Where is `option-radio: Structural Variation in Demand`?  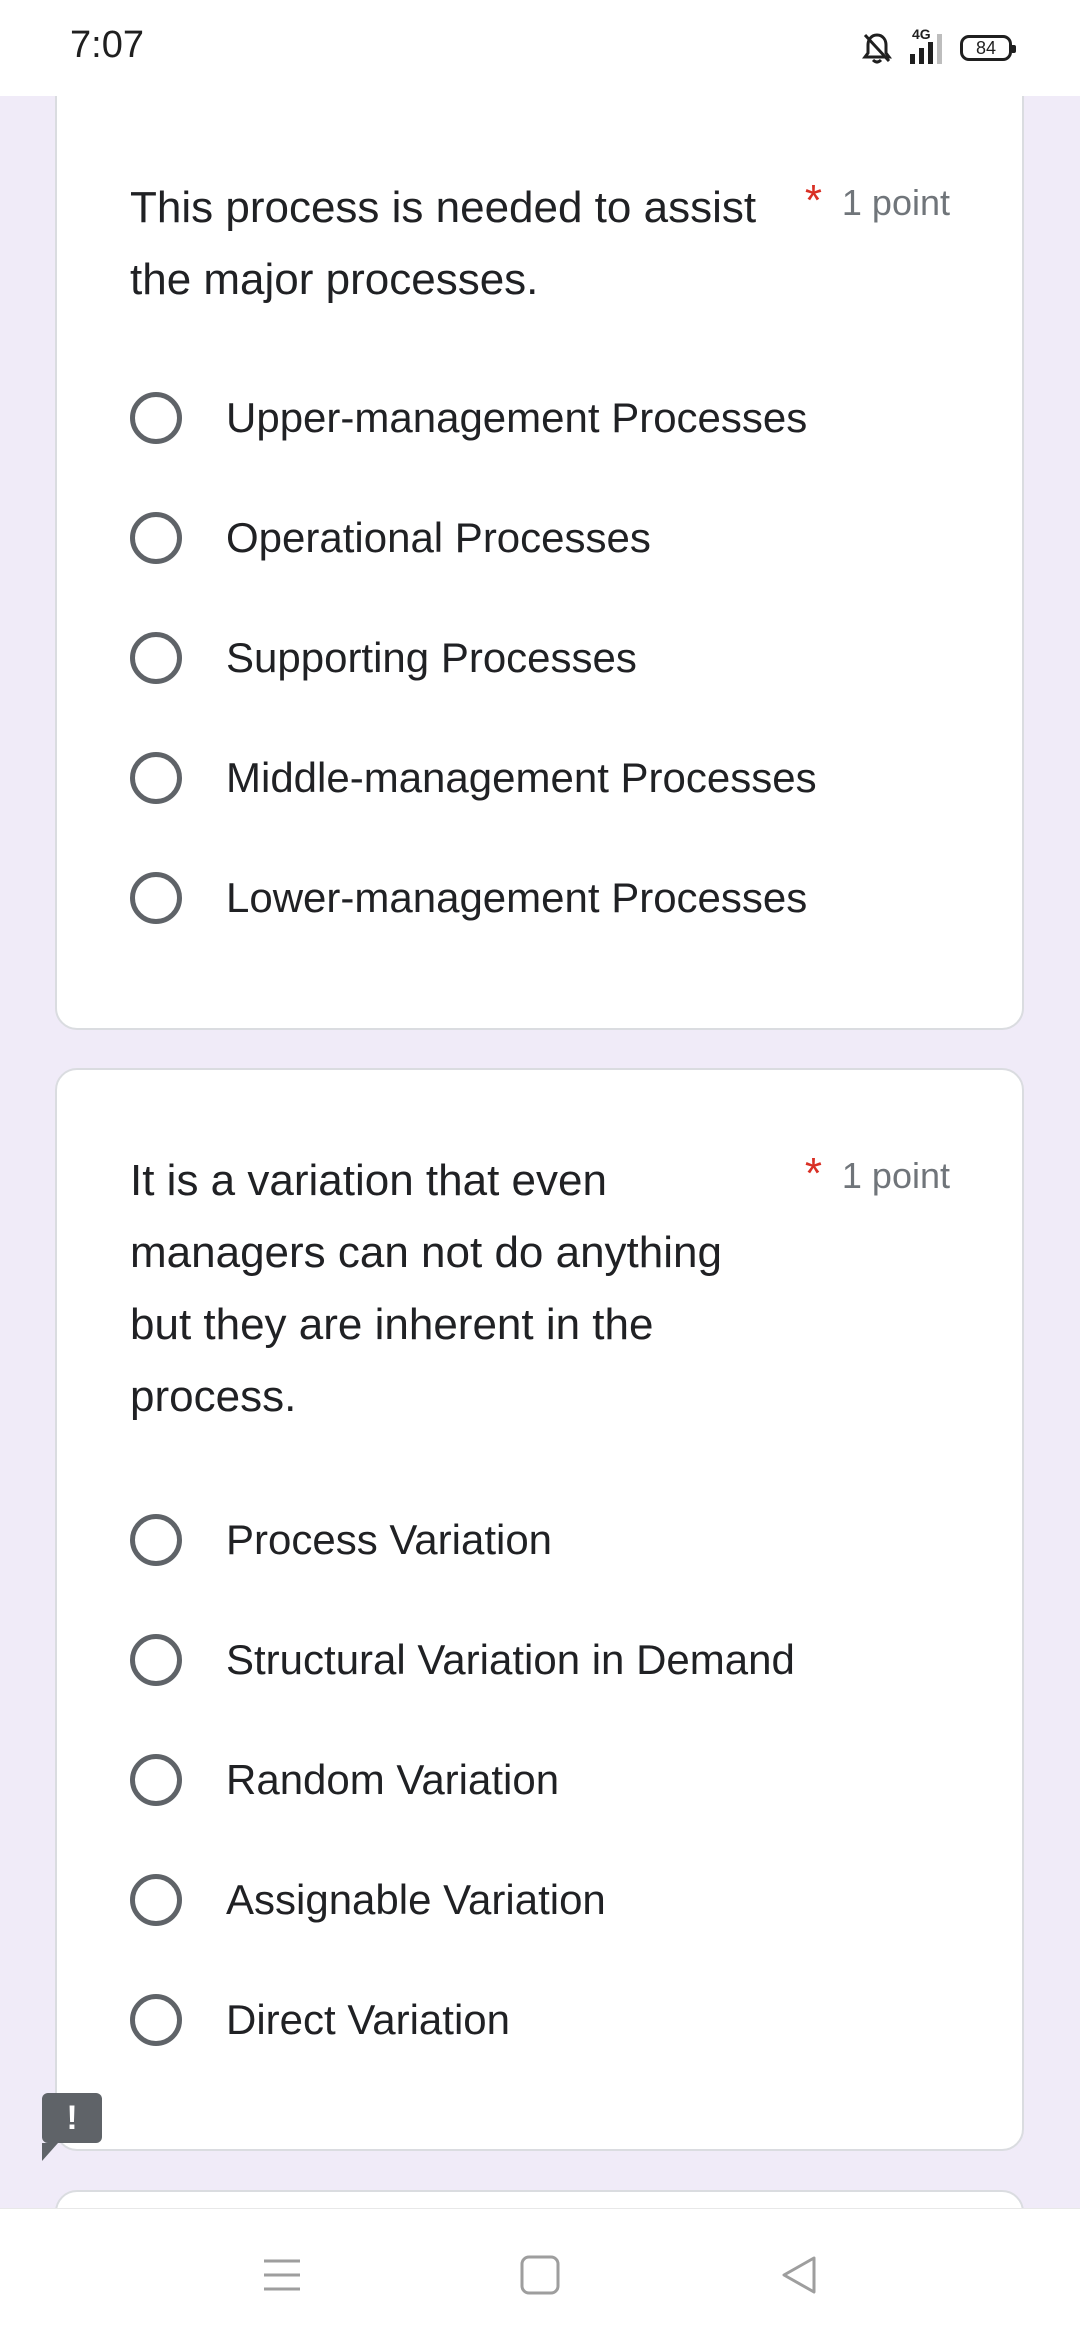
option-radio: Structural Variation in Demand is located at coordinates (462, 1660).